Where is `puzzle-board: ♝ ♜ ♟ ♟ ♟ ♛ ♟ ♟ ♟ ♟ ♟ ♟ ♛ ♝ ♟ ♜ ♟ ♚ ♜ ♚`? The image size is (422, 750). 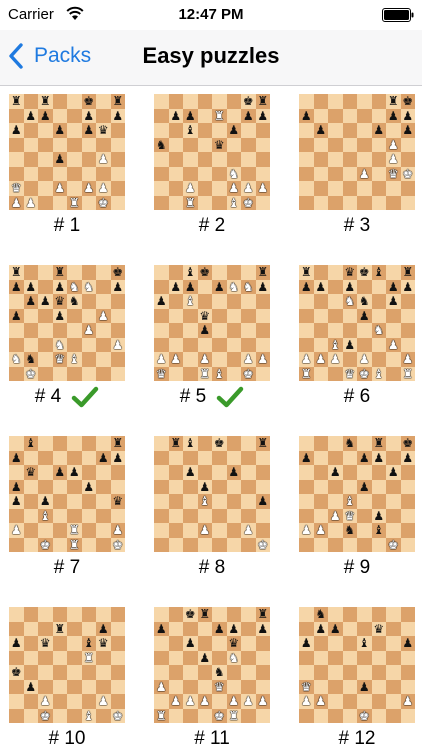 puzzle-board: ♝ ♜ ♟ ♟ ♟ ♛ ♟ ♟ ♟ ♟ ♟ ♟ ♛ ♝ ♟ ♜ ♟ ♚ ♜ ♚ is located at coordinates (67, 494).